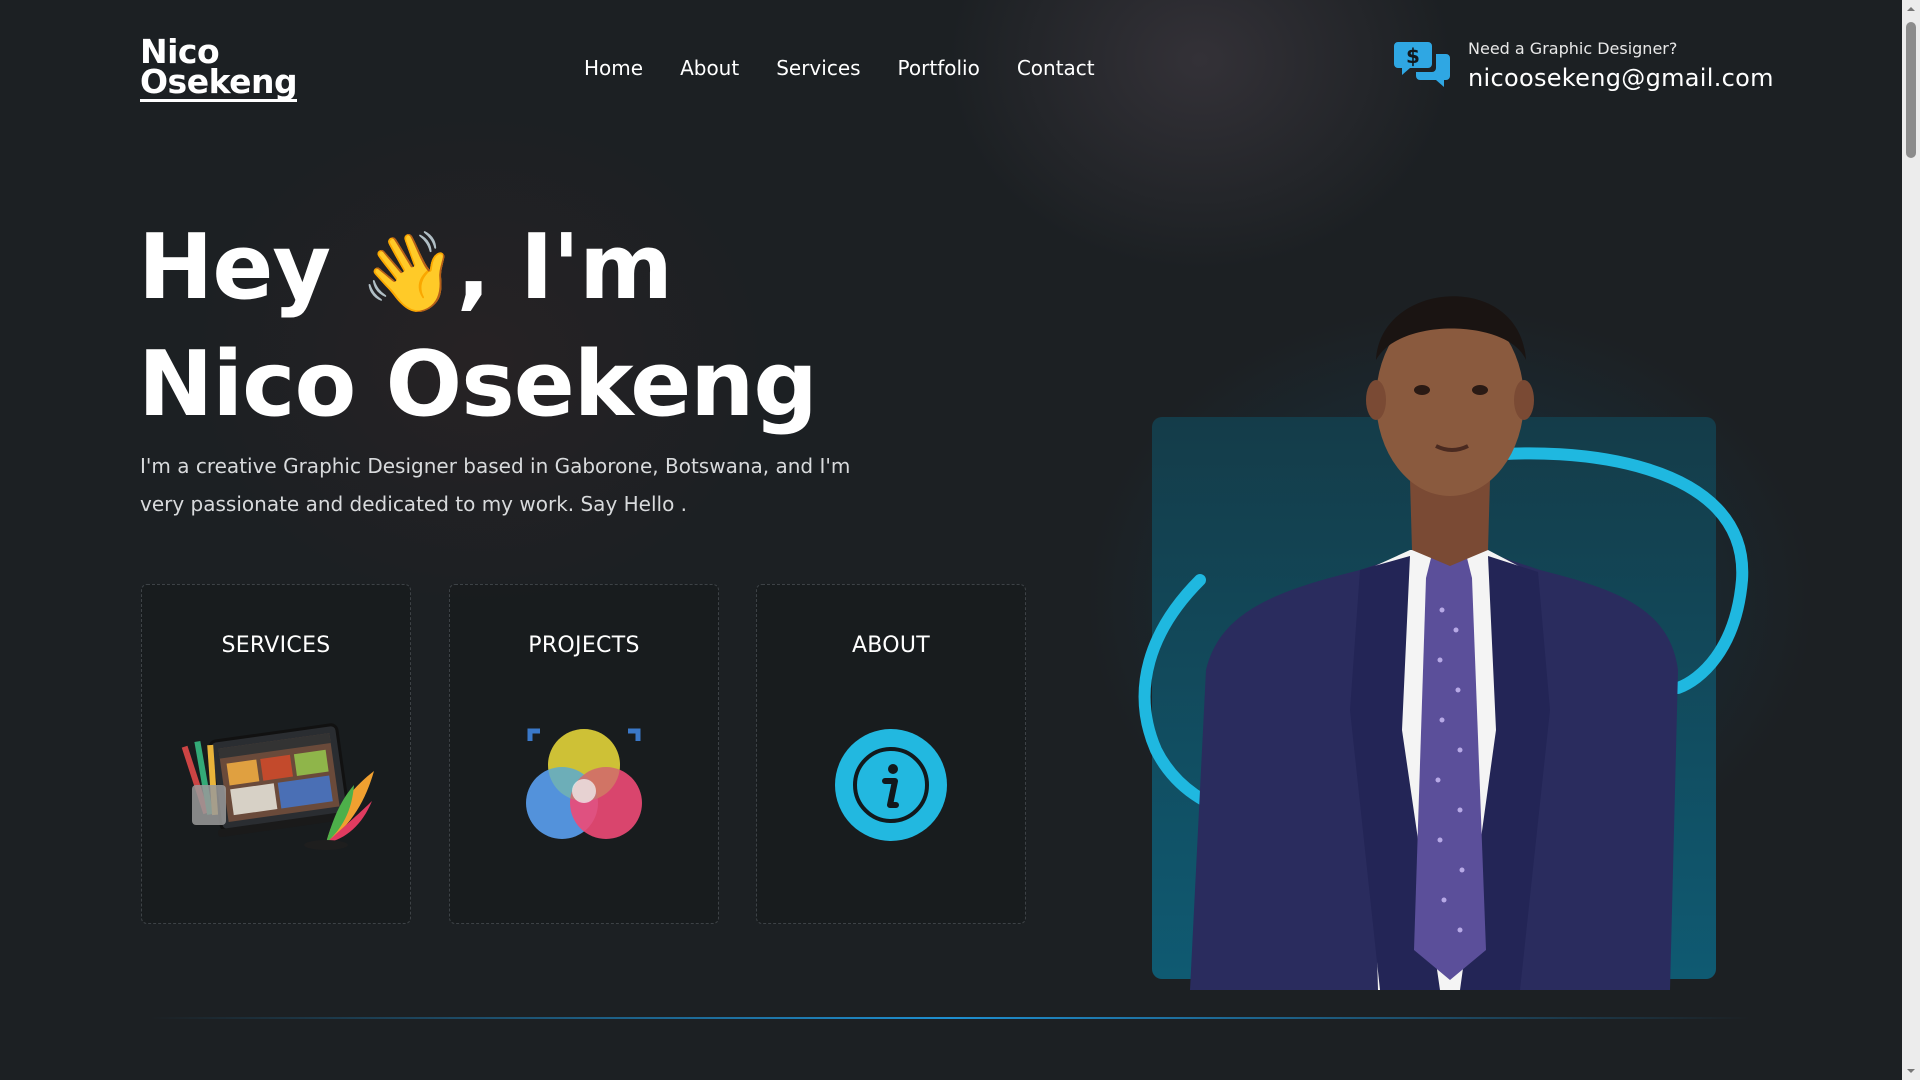 This screenshot has height=1080, width=1920. I want to click on services-card-label: SERVICES, so click(276, 645).